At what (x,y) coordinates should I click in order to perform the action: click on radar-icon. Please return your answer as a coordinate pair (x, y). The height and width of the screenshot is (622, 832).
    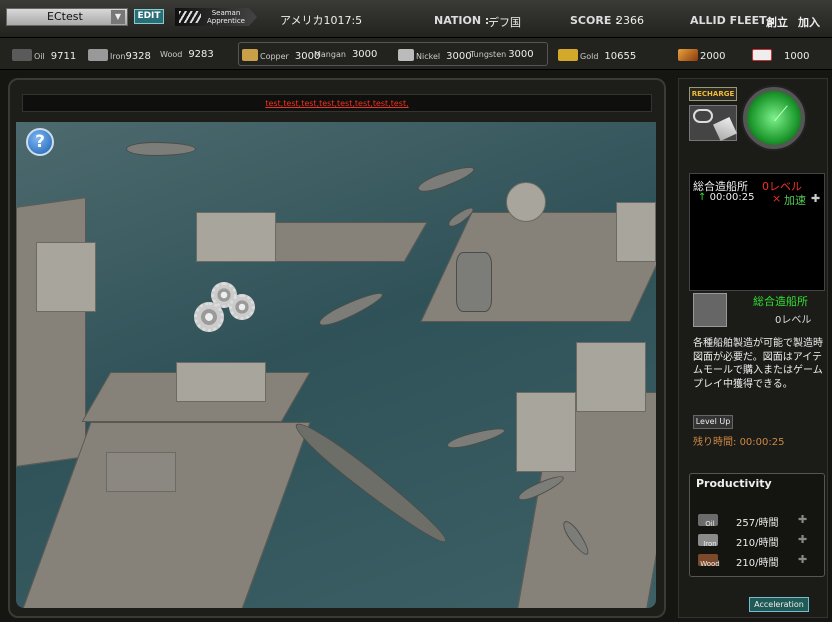
    Looking at the image, I should click on (774, 118).